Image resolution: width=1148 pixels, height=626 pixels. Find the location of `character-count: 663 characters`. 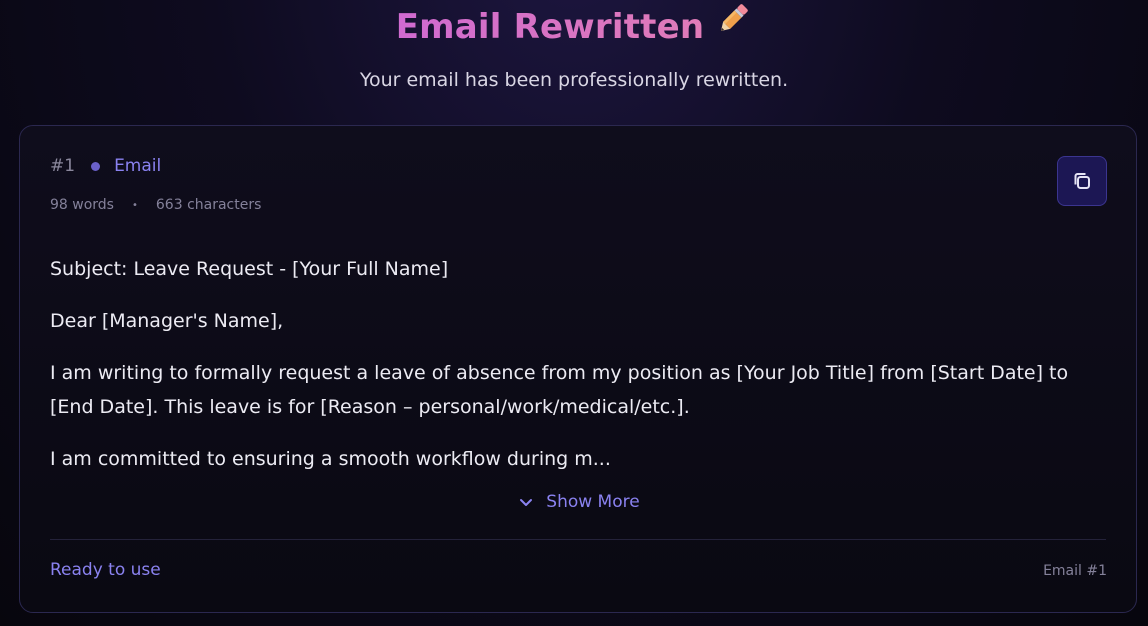

character-count: 663 characters is located at coordinates (208, 205).